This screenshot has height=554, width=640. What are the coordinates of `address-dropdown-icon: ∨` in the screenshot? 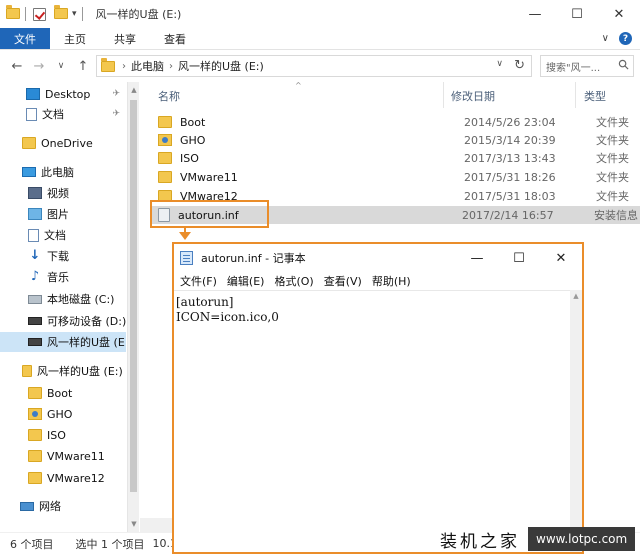 It's located at (499, 64).